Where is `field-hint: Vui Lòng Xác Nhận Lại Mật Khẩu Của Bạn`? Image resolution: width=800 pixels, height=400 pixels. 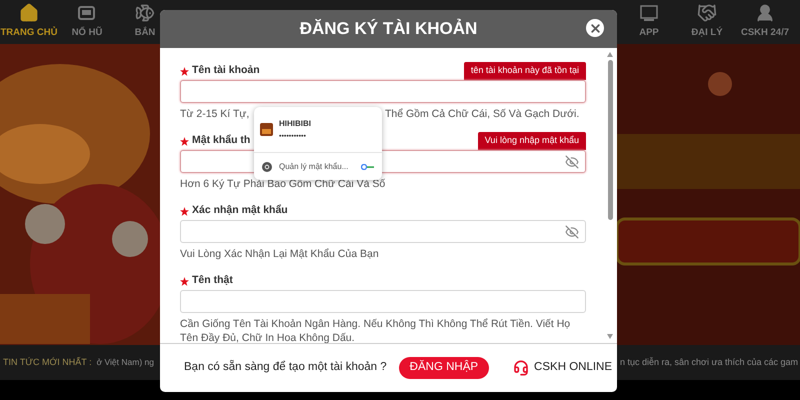
field-hint: Vui Lòng Xác Nhận Lại Mật Khẩu Của Bạn is located at coordinates (279, 254).